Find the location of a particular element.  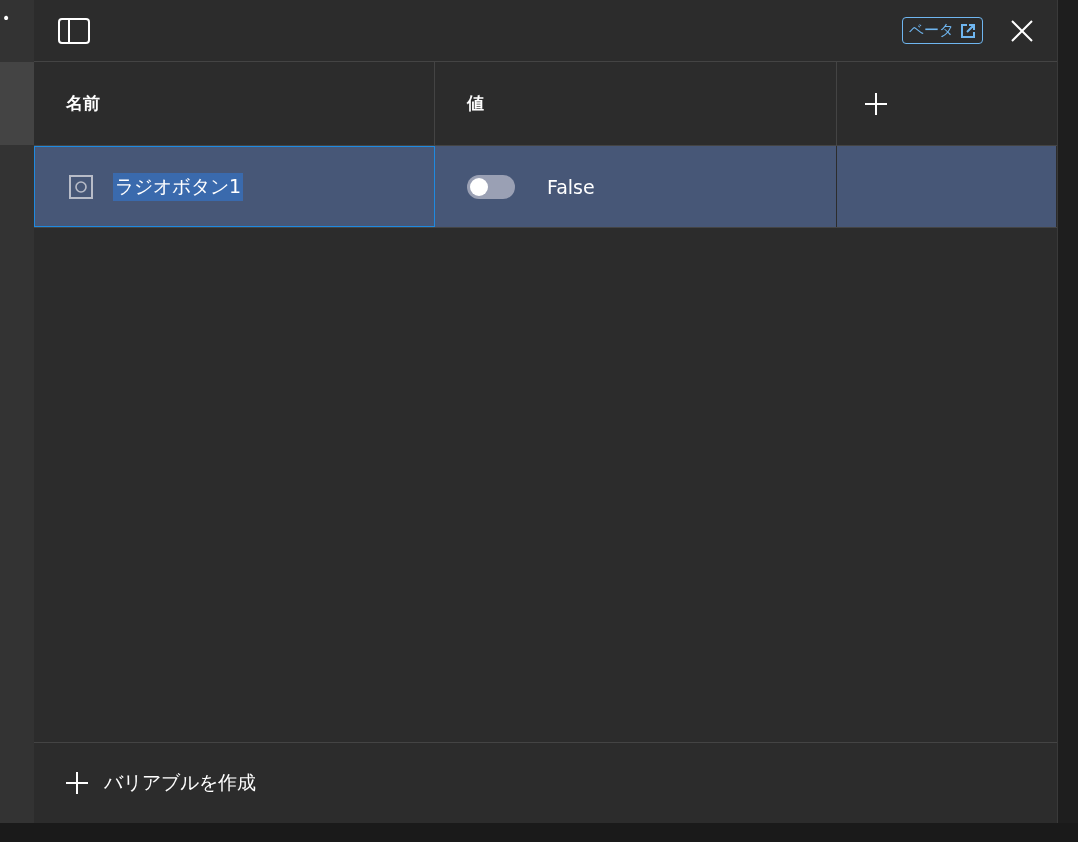

toggle-switch is located at coordinates (491, 186).